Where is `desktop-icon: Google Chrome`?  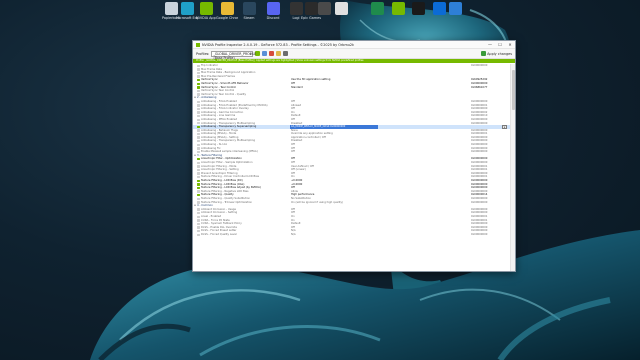
desktop-icon: Google Chrome is located at coordinates (227, 11).